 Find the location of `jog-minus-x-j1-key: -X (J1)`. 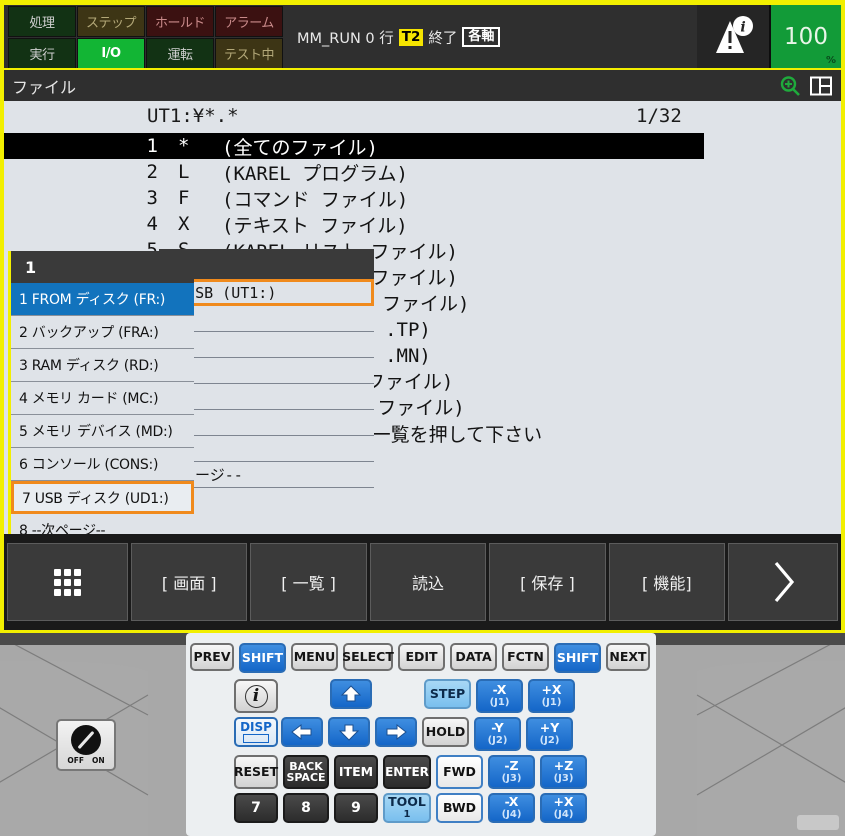

jog-minus-x-j1-key: -X (J1) is located at coordinates (499, 696).